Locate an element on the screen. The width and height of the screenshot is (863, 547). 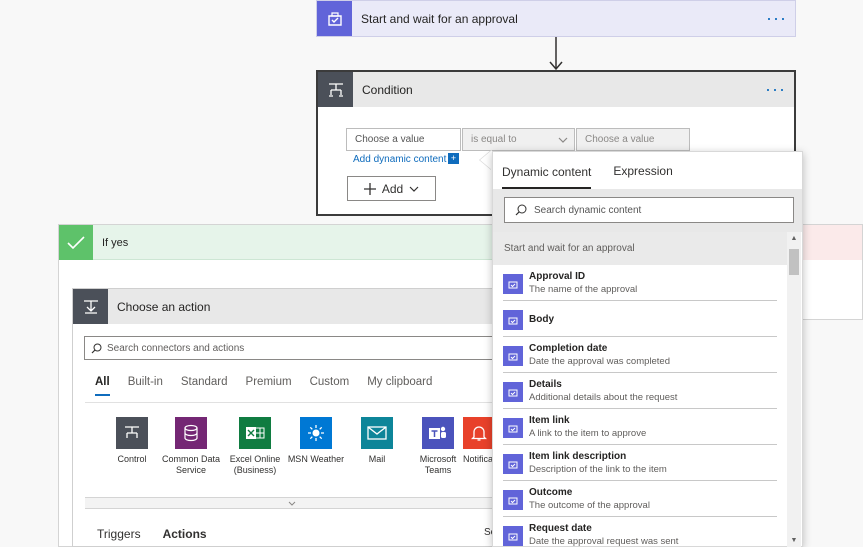
check-icon is located at coordinates (76, 242).